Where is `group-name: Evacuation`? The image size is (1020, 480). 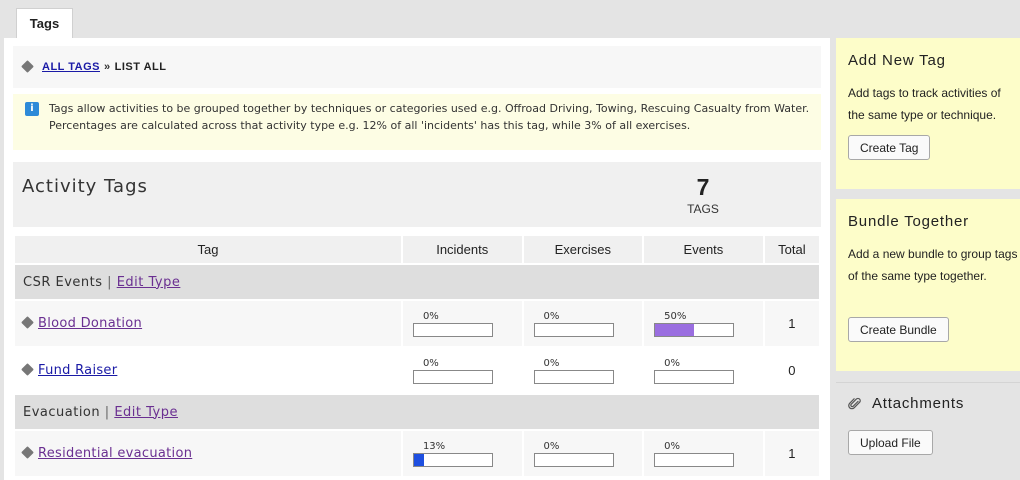 group-name: Evacuation is located at coordinates (62, 412).